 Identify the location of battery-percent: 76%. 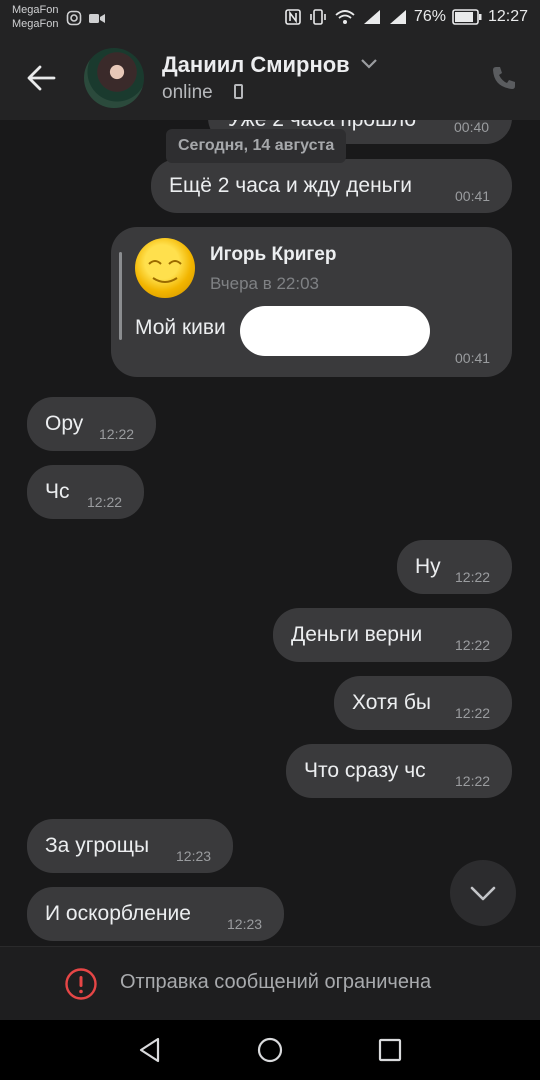
(429, 16).